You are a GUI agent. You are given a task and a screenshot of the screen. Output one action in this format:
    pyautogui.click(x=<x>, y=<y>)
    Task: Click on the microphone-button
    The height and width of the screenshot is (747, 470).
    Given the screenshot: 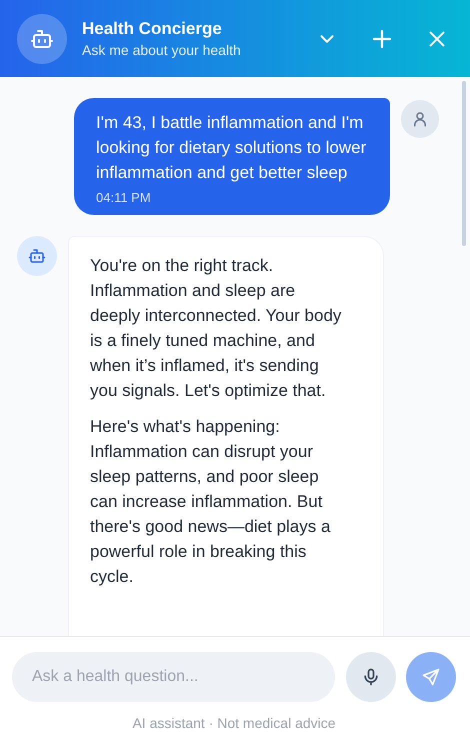 What is the action you would take?
    pyautogui.click(x=371, y=677)
    